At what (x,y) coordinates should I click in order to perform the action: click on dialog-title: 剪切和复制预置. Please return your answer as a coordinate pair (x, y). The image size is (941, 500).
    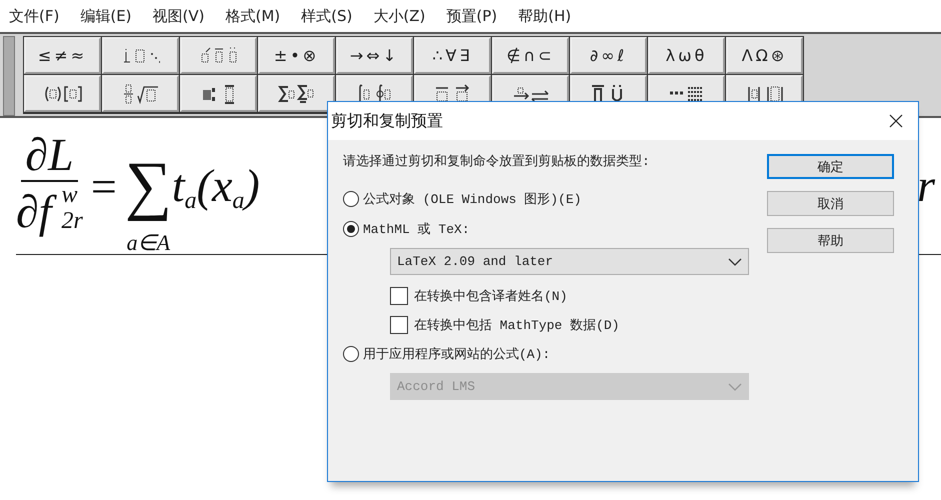
    Looking at the image, I should click on (387, 121).